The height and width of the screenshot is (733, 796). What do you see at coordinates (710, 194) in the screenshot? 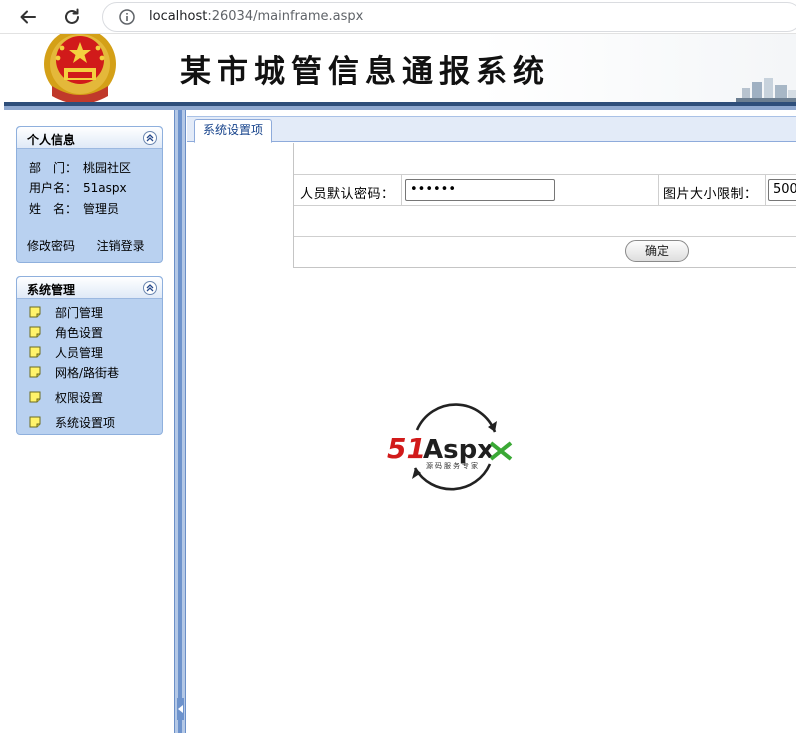
I see `image-size-limit-label: 图片大小限制：` at bounding box center [710, 194].